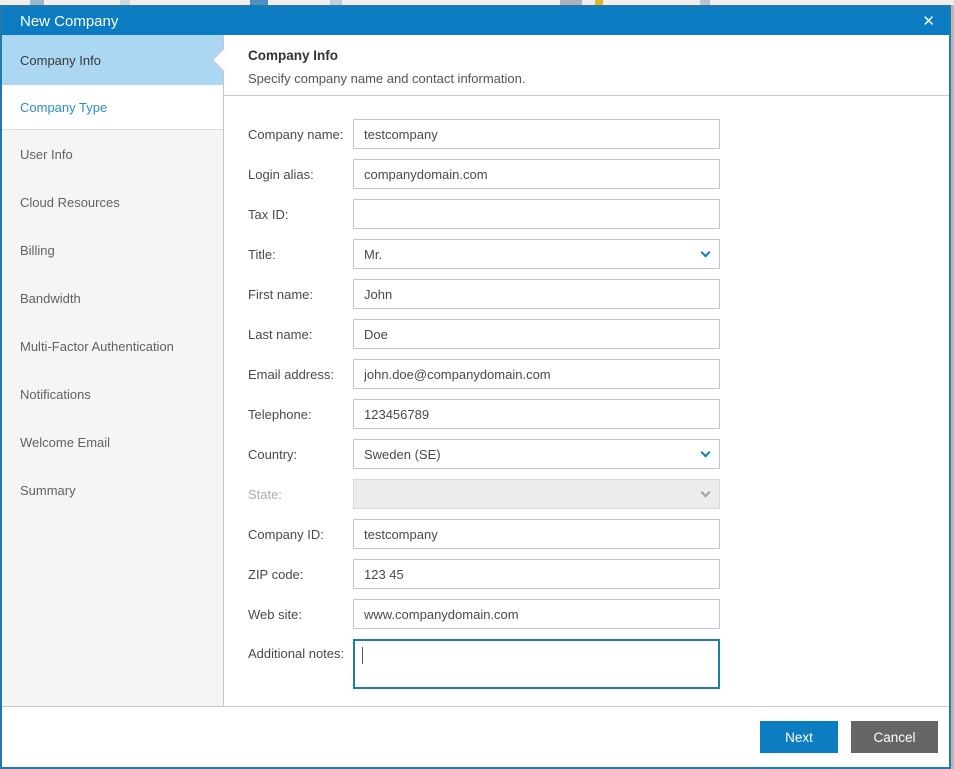  Describe the element at coordinates (536, 664) in the screenshot. I see `additional-notes-textarea` at that location.